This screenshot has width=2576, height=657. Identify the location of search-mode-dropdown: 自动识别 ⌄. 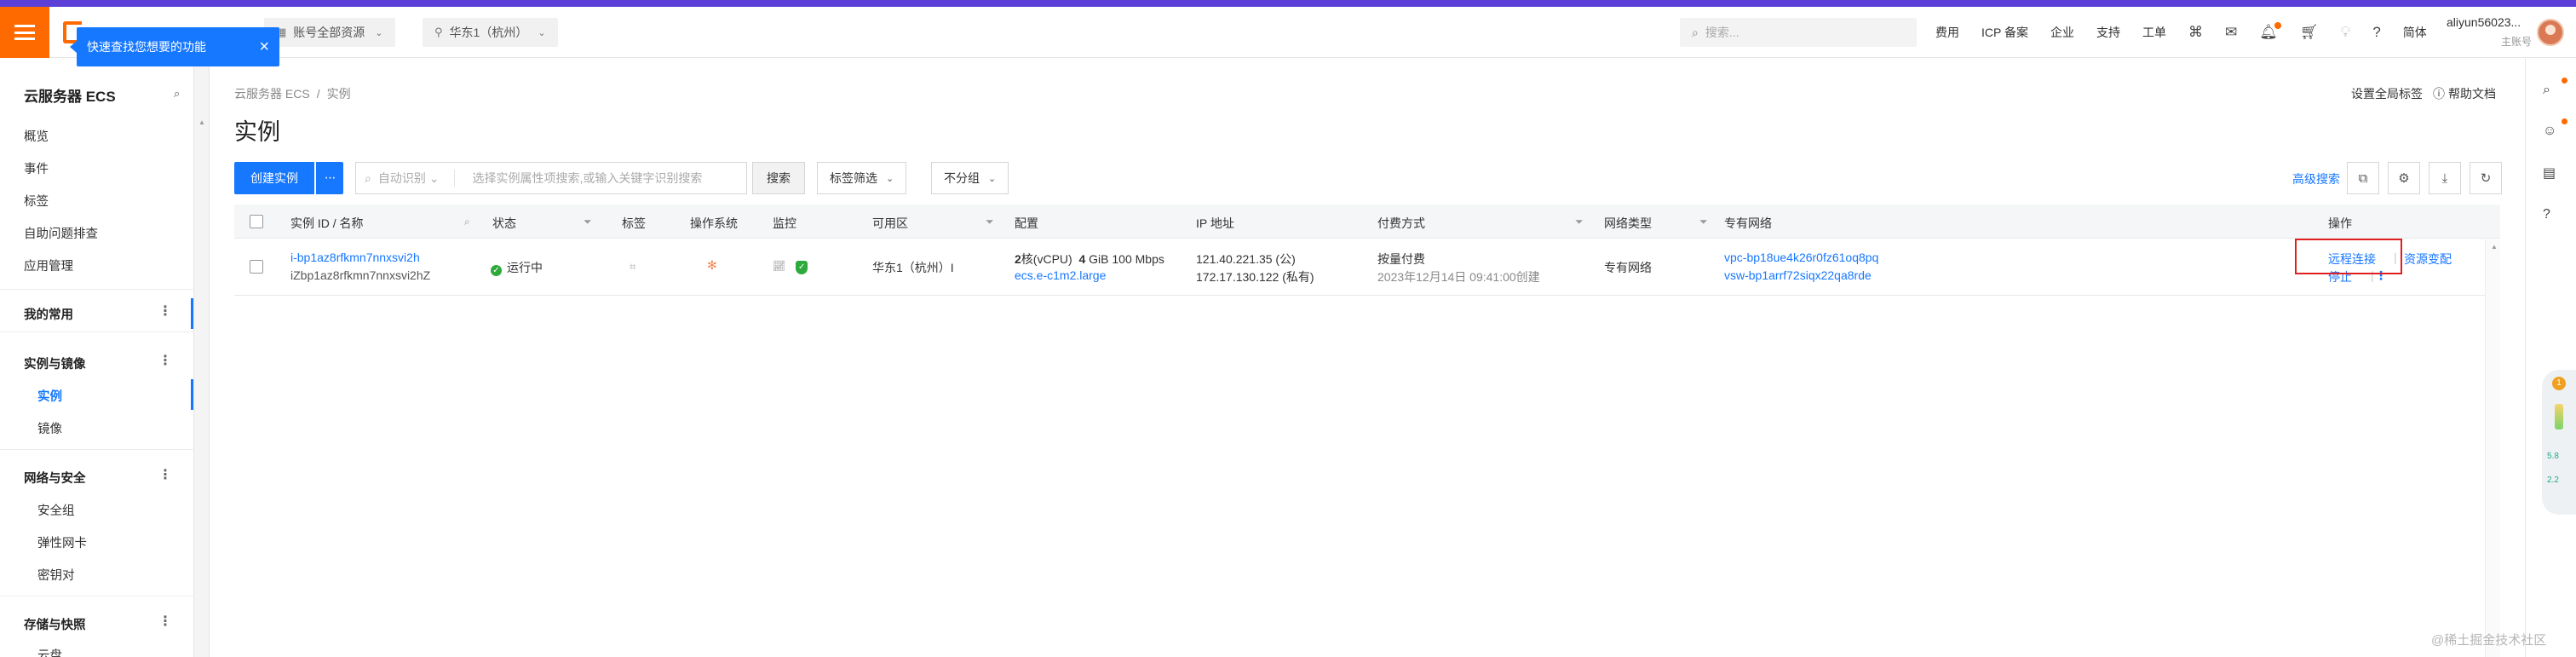
(417, 179).